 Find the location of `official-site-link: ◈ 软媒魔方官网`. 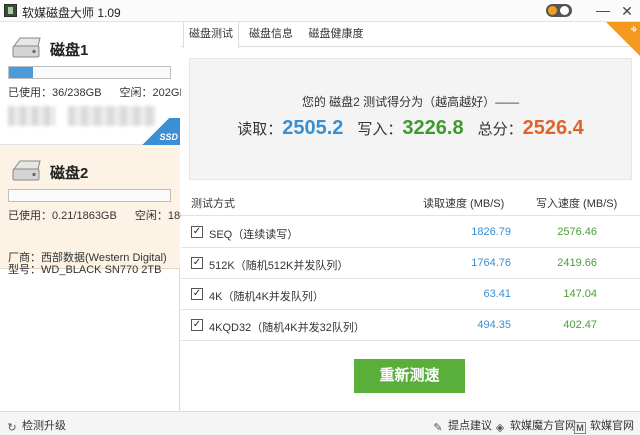

official-site-link: ◈ 软媒魔方官网 is located at coordinates (535, 425).